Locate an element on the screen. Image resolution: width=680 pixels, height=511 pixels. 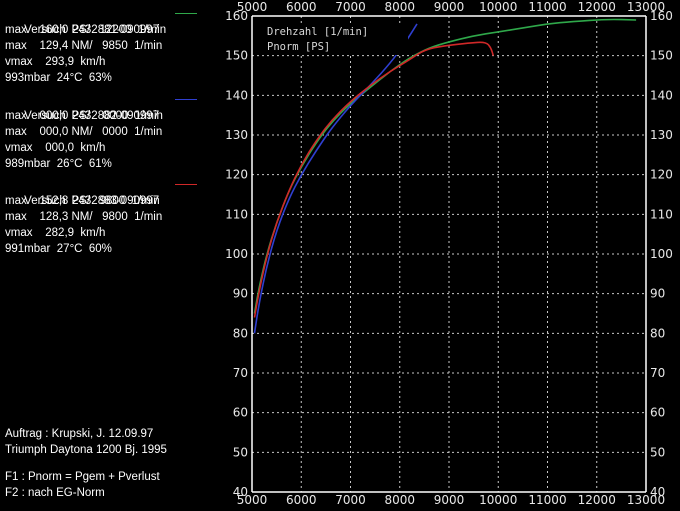
x-tick-label-bottom: 7000 is located at coordinates (350, 500).